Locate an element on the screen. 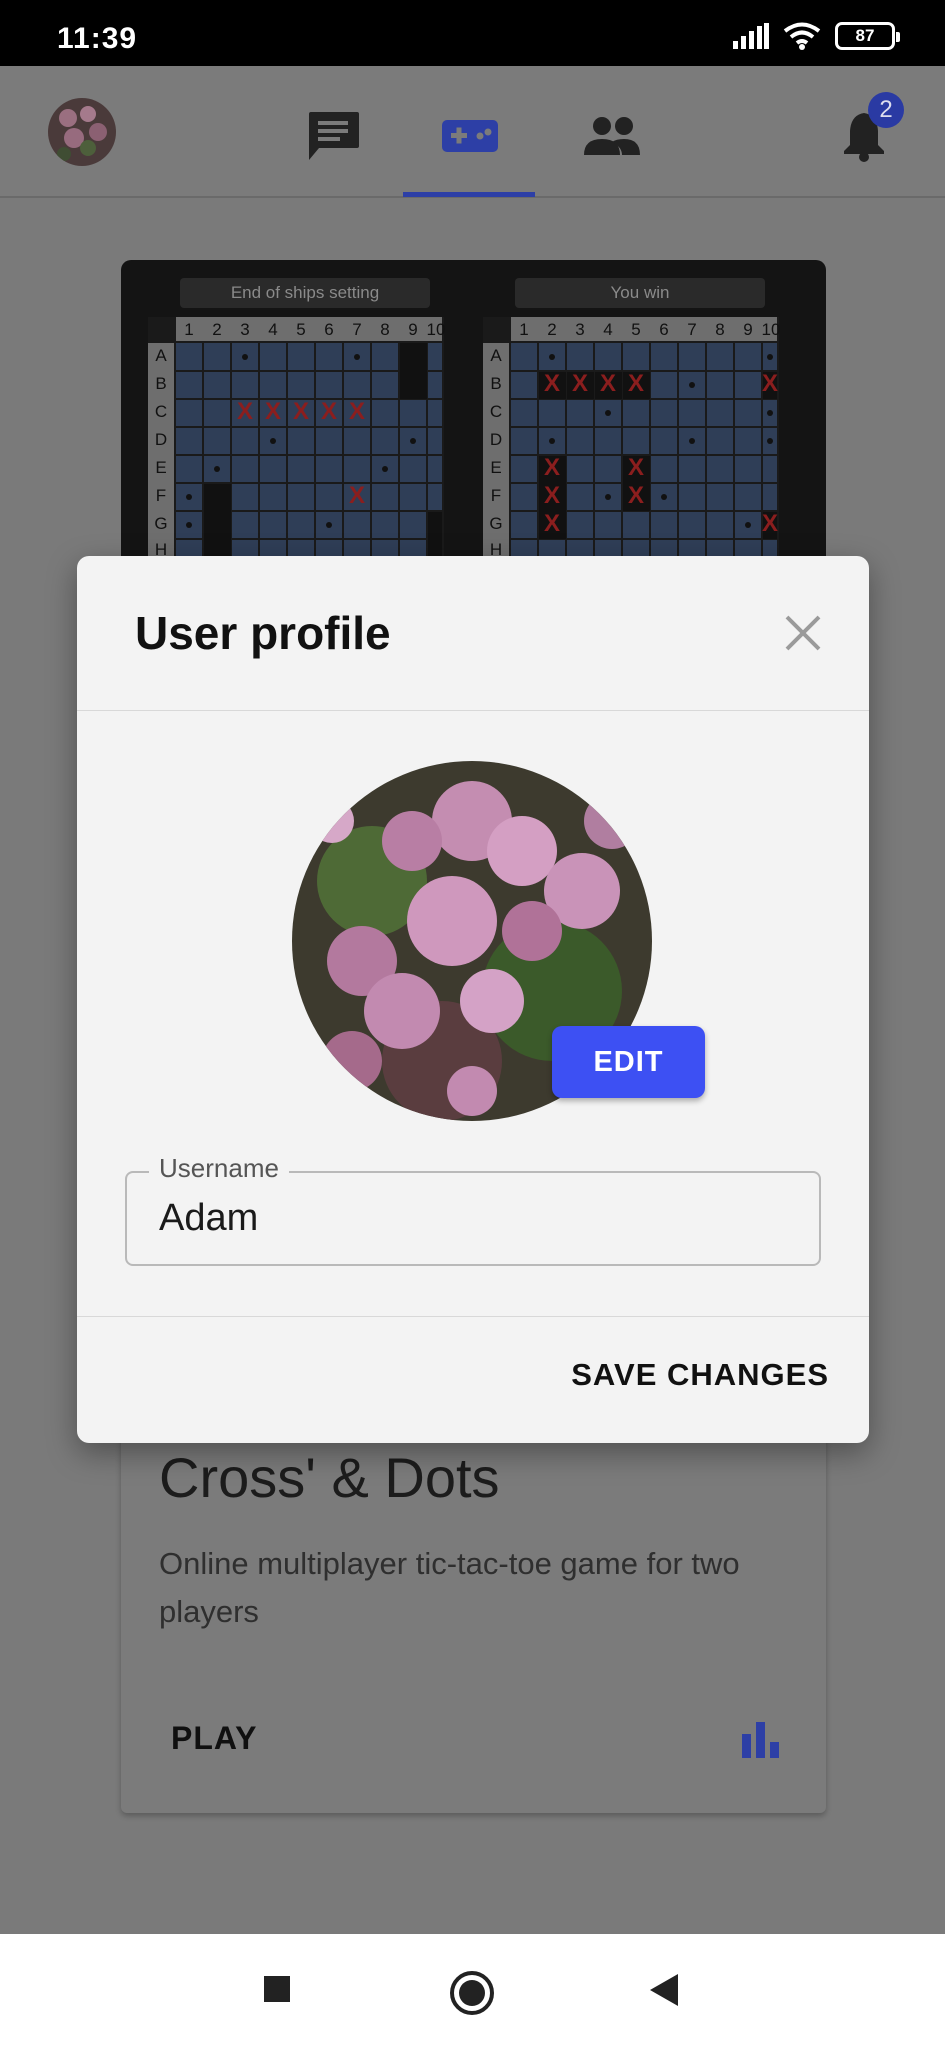 The width and height of the screenshot is (945, 2048). app-bar: 2 is located at coordinates (472, 132).